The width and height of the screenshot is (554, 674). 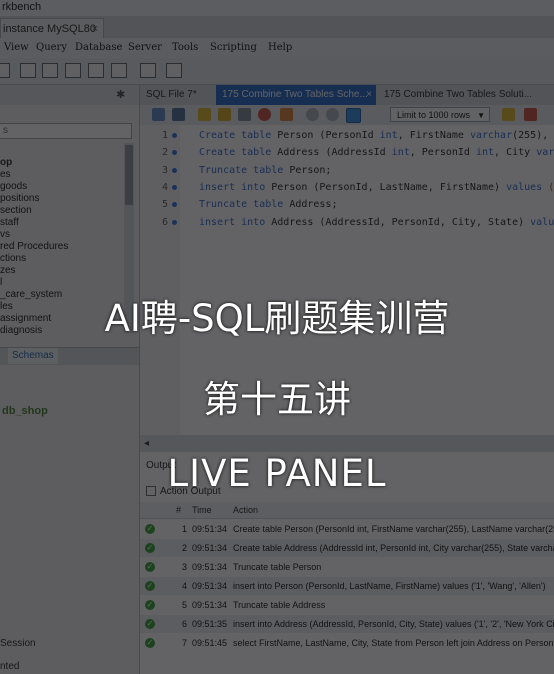 What do you see at coordinates (151, 491) in the screenshot?
I see `checkbox-icon` at bounding box center [151, 491].